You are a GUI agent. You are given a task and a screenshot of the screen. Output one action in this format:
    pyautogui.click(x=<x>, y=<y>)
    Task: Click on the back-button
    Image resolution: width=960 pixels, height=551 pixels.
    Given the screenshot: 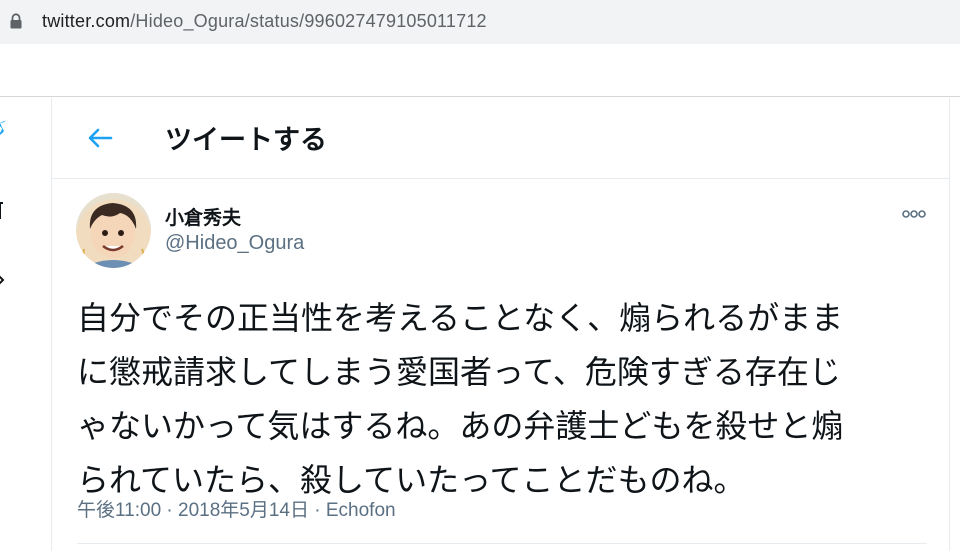 What is the action you would take?
    pyautogui.click(x=100, y=138)
    